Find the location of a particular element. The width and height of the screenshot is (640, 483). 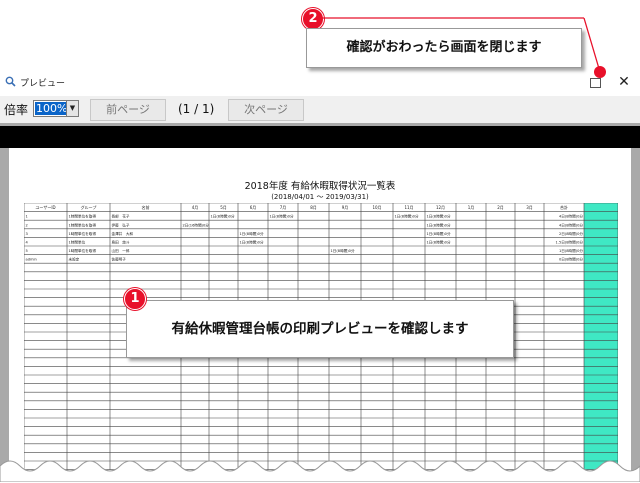

preview-top-band is located at coordinates (320, 137).